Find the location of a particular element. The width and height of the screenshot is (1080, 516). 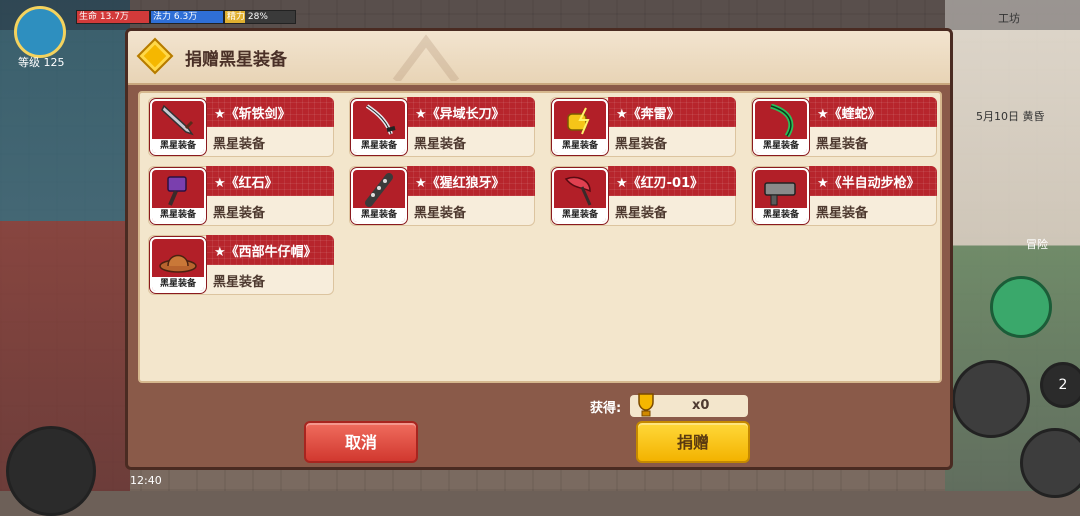

equipment-card: 黑星装备 ★《斩铁剑》 黑星装备 is located at coordinates (241, 127).